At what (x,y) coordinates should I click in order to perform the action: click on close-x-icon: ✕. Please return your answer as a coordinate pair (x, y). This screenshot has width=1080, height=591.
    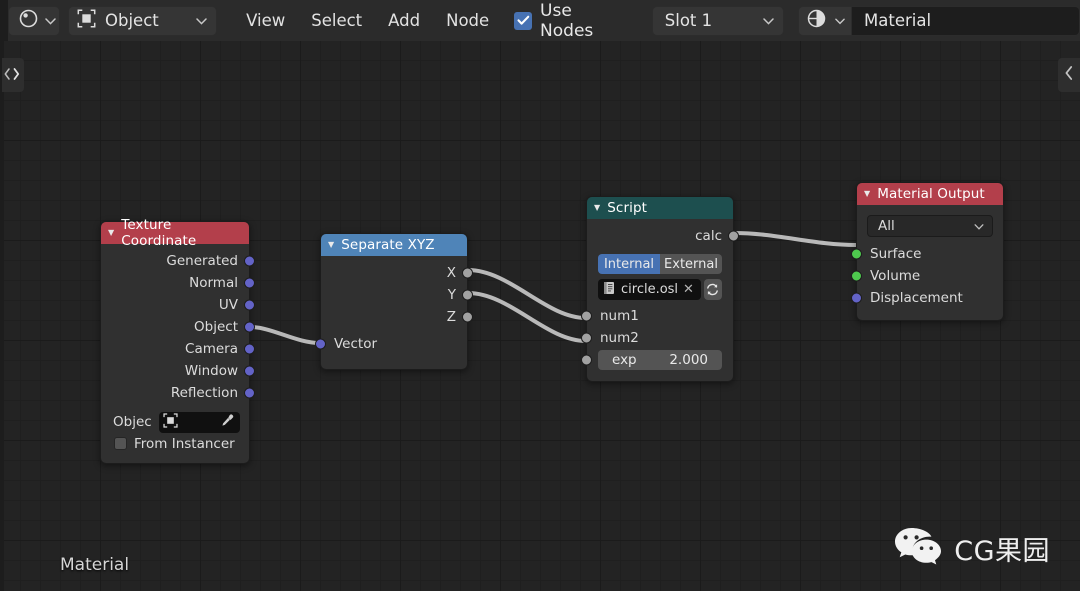
    Looking at the image, I should click on (689, 289).